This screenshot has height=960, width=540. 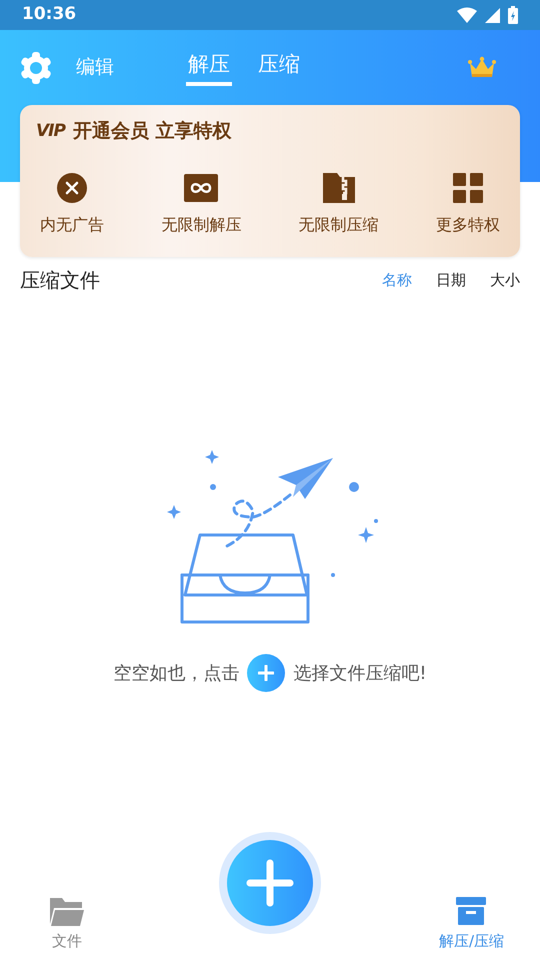 I want to click on empty-hint-text: 空空如也，点击, so click(x=176, y=674).